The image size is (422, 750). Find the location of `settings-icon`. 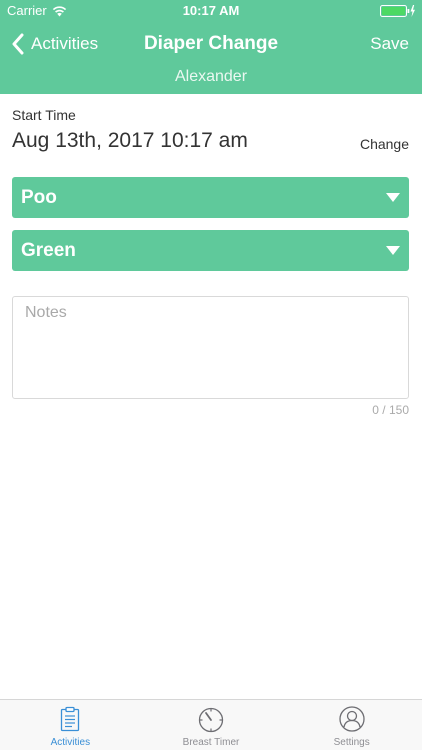

settings-icon is located at coordinates (352, 719).